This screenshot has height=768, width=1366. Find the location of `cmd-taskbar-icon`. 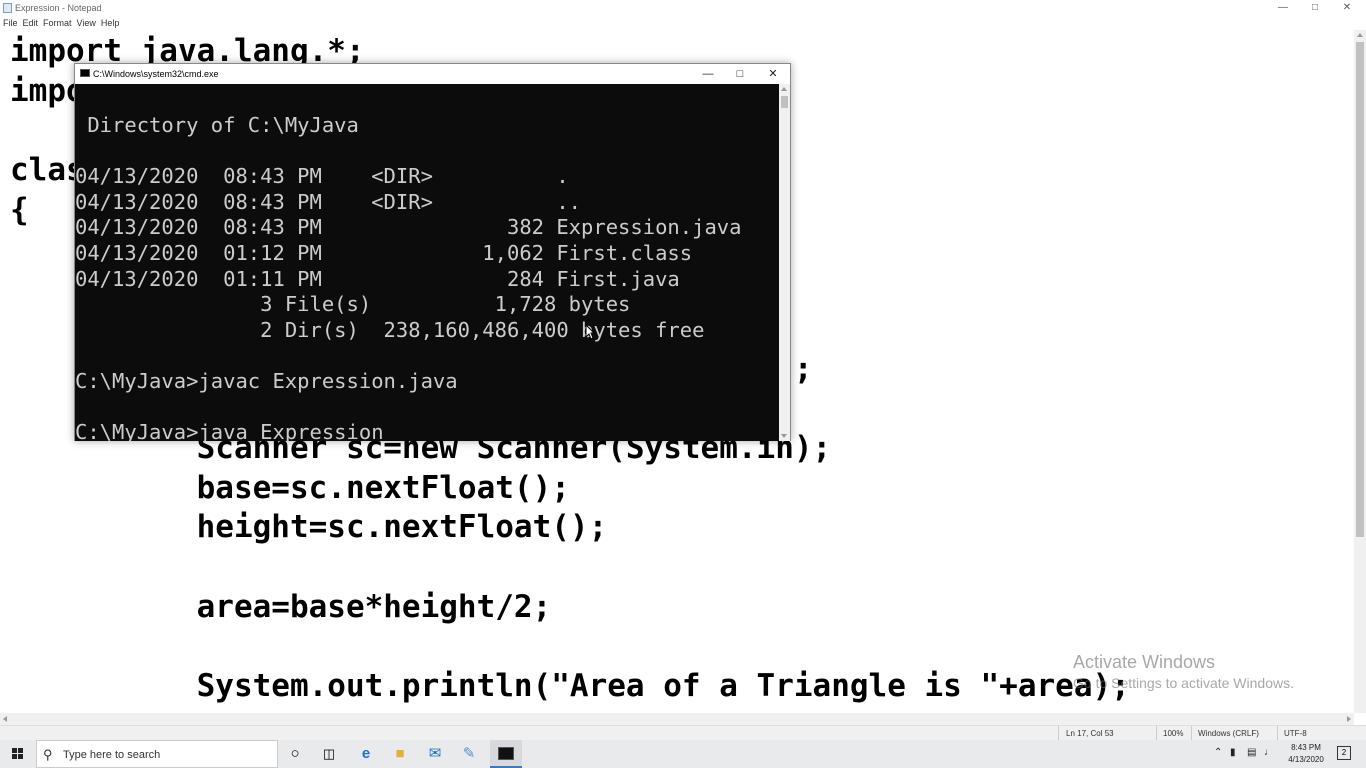

cmd-taskbar-icon is located at coordinates (506, 753).